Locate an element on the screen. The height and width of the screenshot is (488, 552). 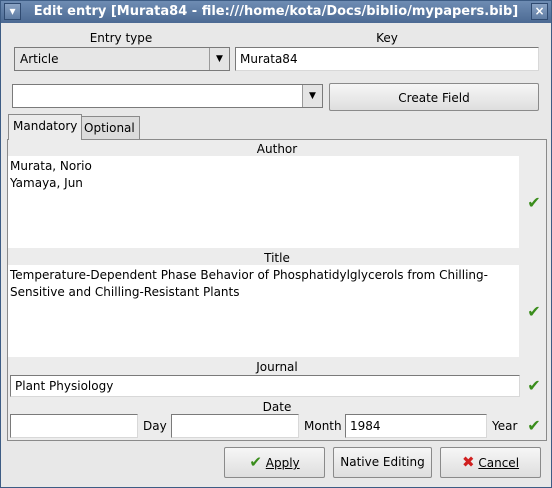
date-label: Date is located at coordinates (277, 407).